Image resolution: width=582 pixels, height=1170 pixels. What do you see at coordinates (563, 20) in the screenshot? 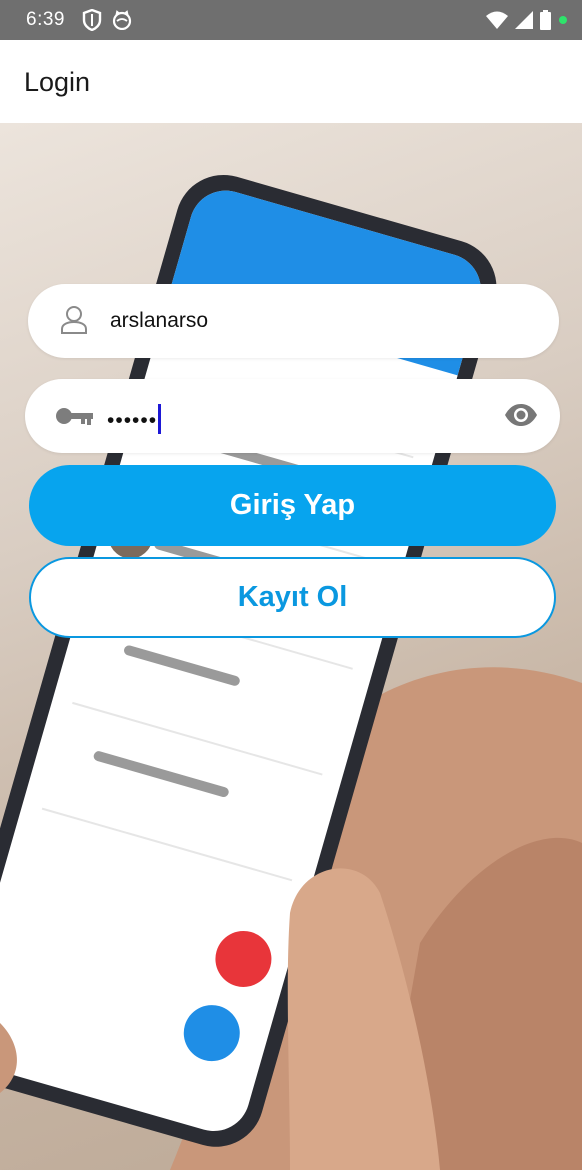
I see `dot-icon` at bounding box center [563, 20].